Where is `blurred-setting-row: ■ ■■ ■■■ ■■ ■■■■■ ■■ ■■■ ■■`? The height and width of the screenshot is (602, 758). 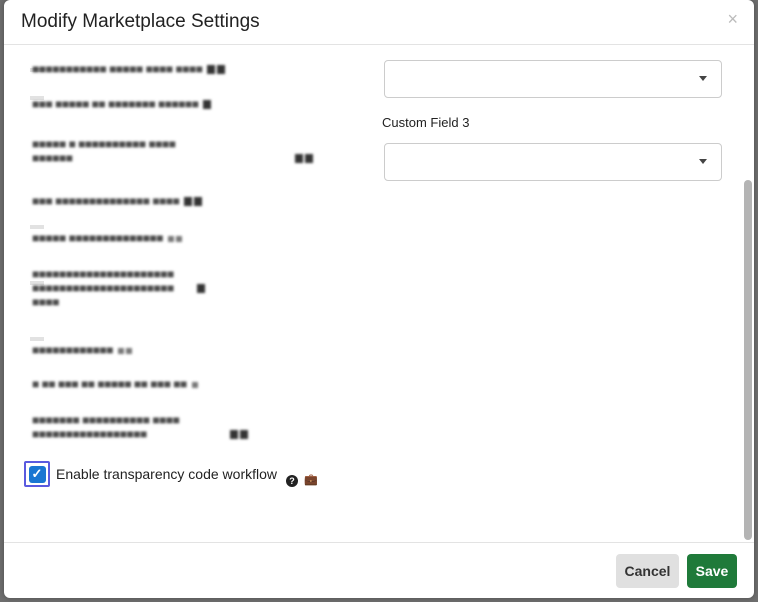
blurred-setting-row: ■ ■■ ■■■ ■■ ■■■■■ ■■ ■■■ ■■ is located at coordinates (202, 384).